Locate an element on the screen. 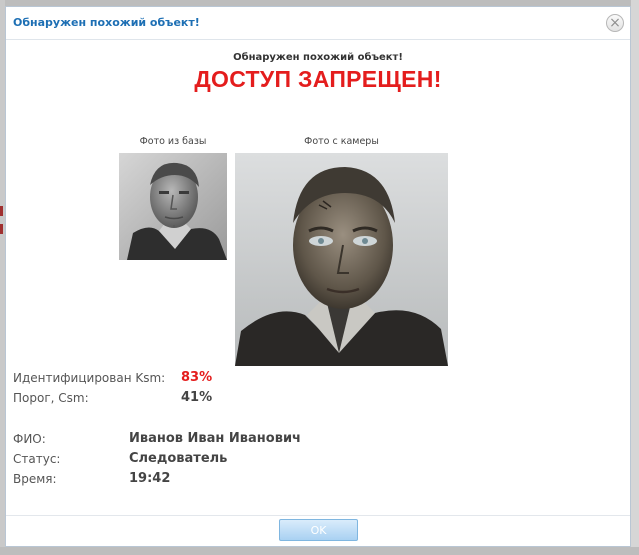  close-icon: × is located at coordinates (615, 23).